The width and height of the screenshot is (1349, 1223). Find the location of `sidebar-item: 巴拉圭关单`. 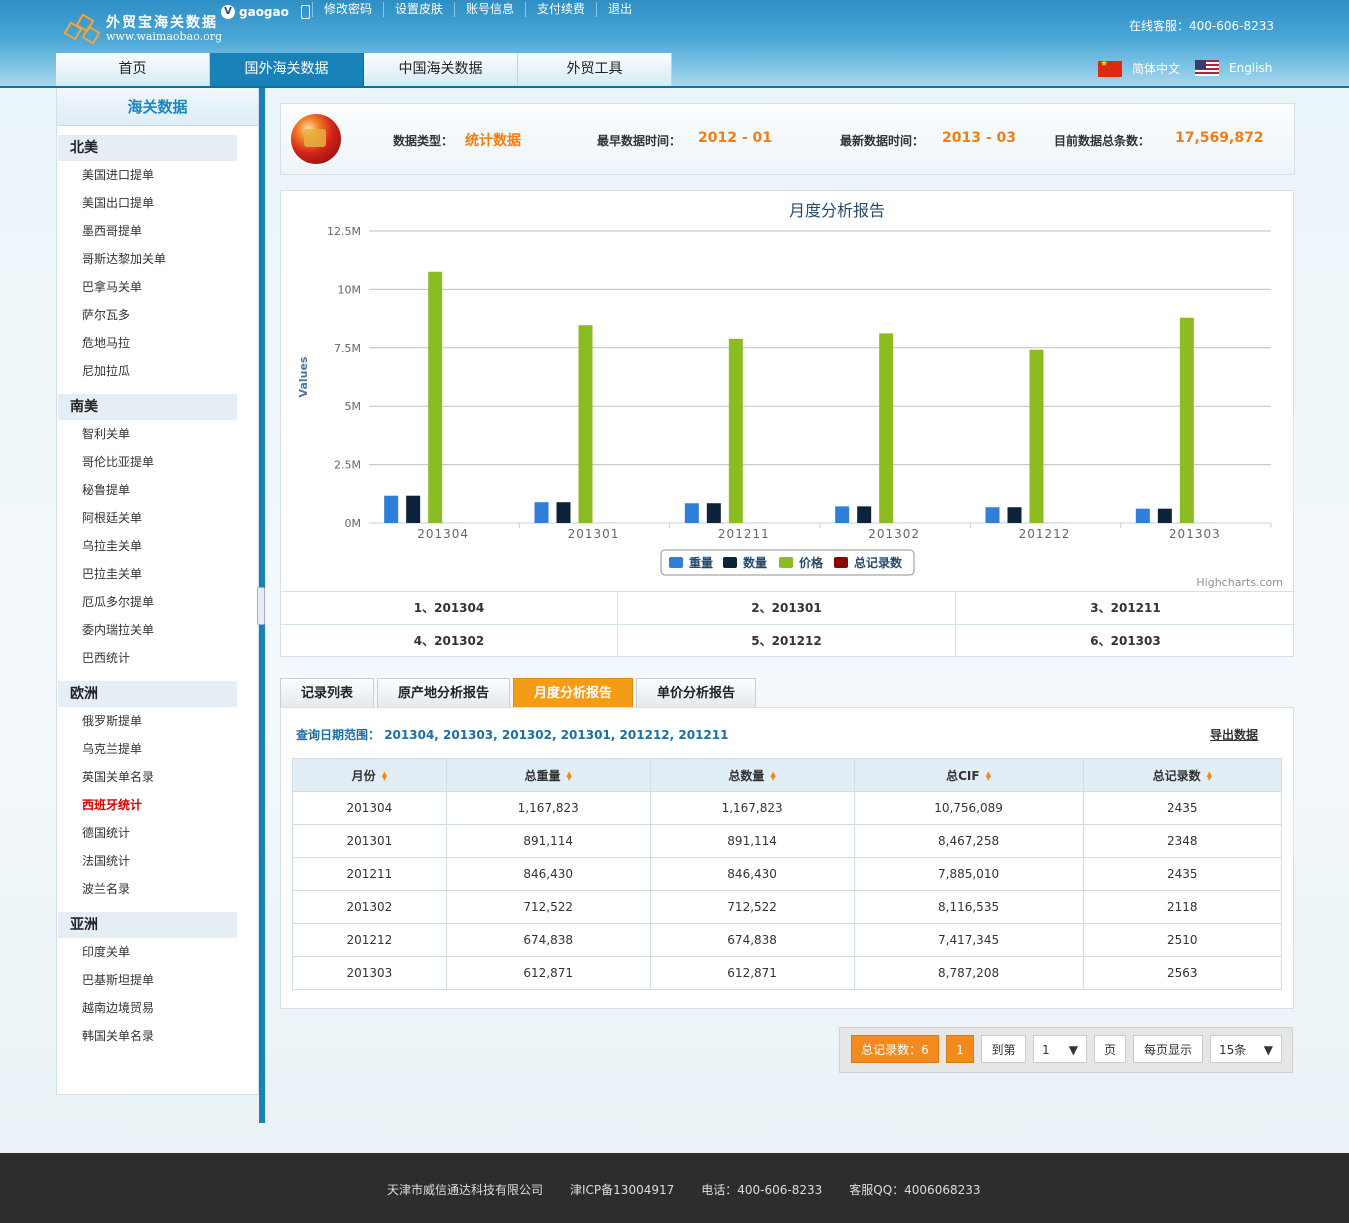

sidebar-item: 巴拉圭关单 is located at coordinates (157, 574).